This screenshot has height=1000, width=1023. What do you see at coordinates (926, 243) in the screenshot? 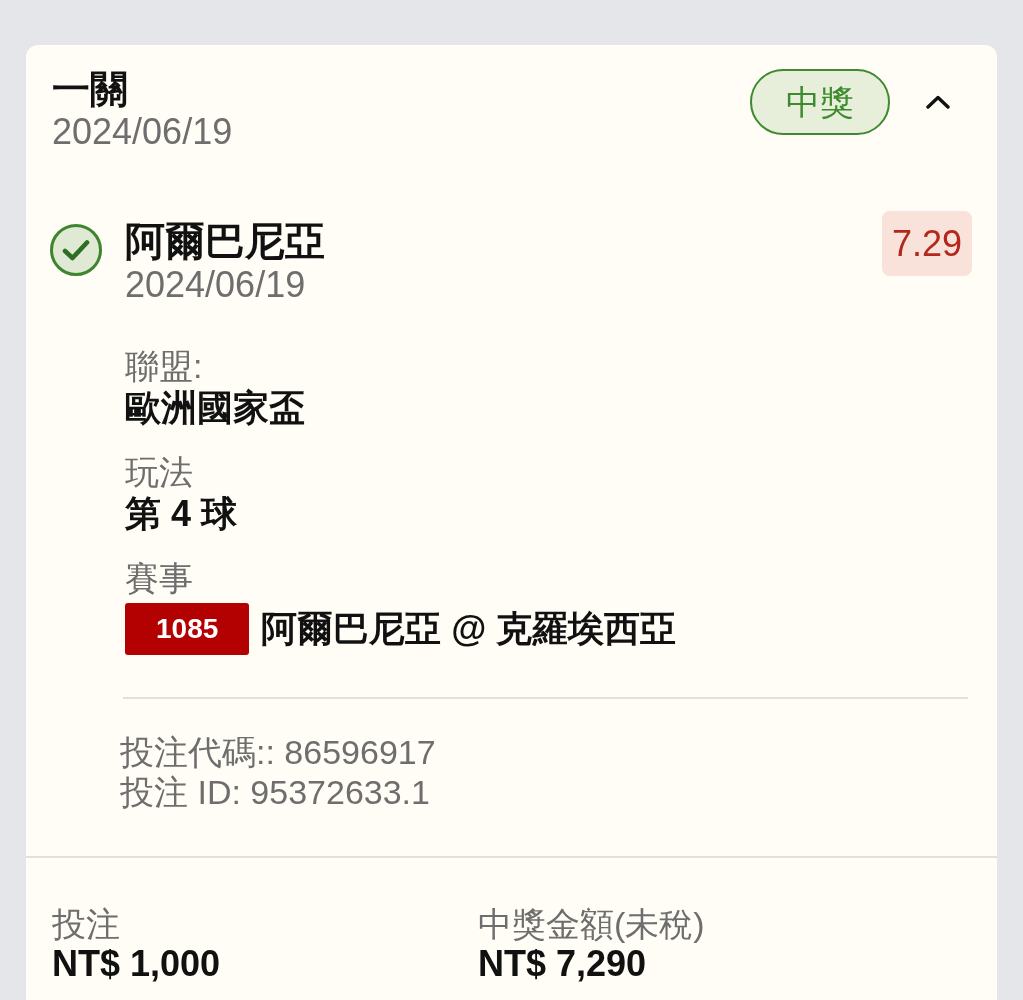
I see `odds-value: 7.29` at bounding box center [926, 243].